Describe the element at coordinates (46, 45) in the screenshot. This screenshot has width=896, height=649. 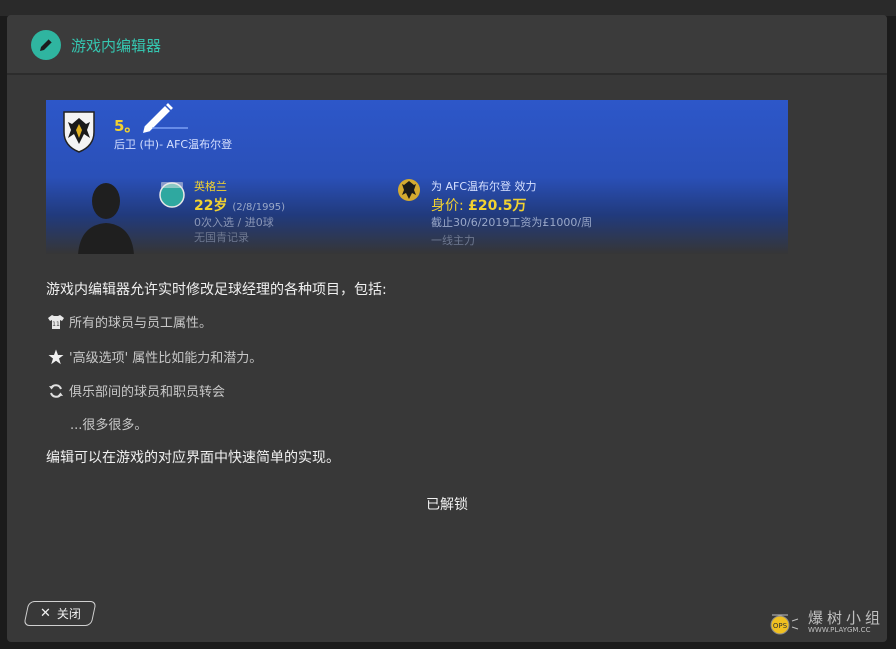
I see `pencil-icon` at that location.